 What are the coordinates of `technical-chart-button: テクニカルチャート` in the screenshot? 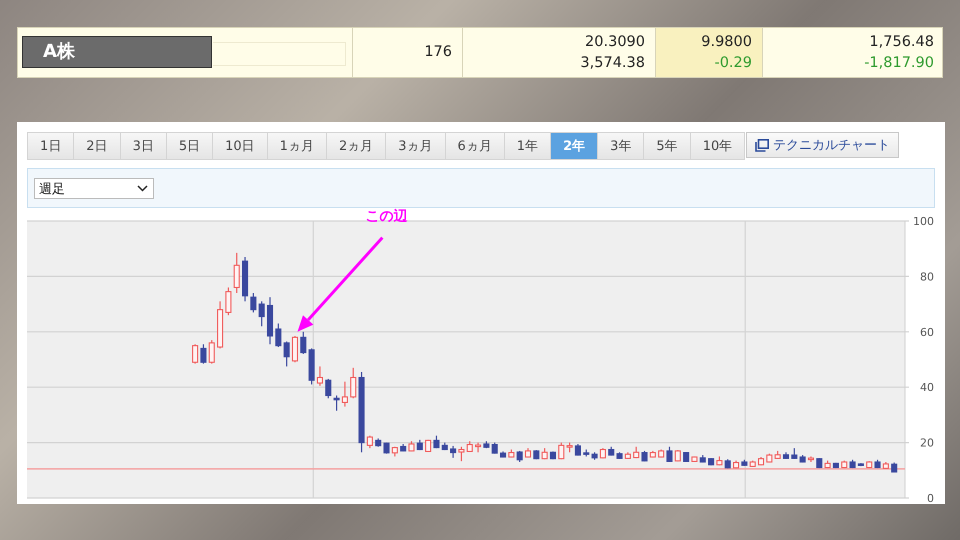 It's located at (823, 145).